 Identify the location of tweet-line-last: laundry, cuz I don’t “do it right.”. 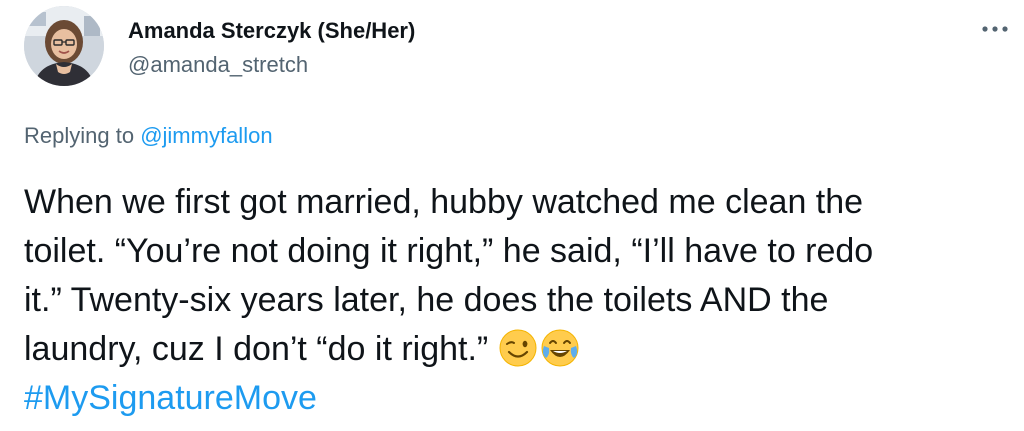
(516, 349).